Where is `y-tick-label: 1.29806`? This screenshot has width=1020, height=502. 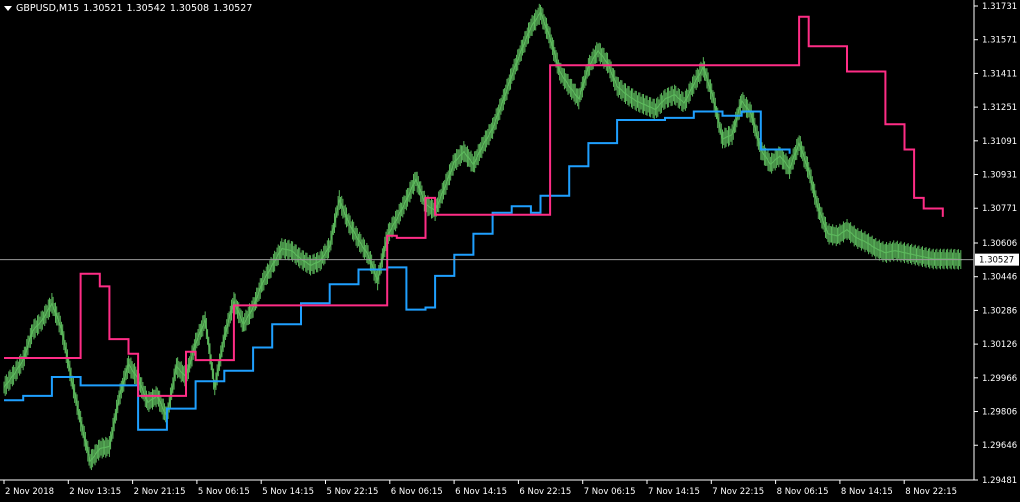
y-tick-label: 1.29806 is located at coordinates (999, 413).